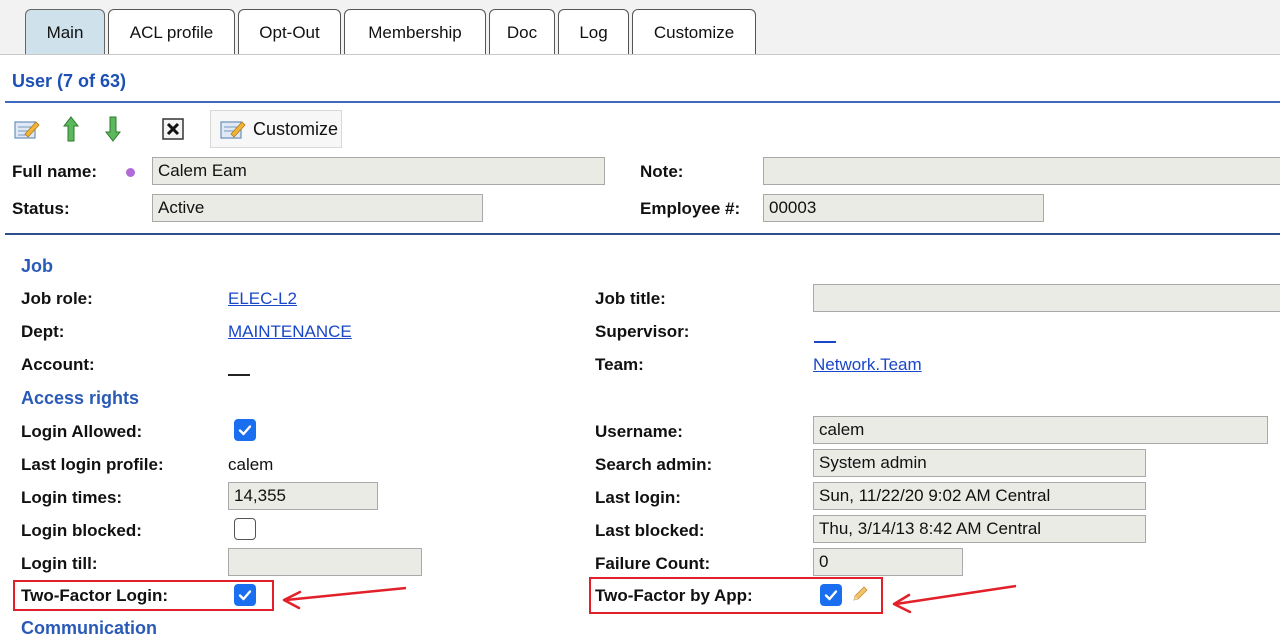 This screenshot has height=639, width=1280. What do you see at coordinates (344, 598) in the screenshot?
I see `annotation-arrow-left` at bounding box center [344, 598].